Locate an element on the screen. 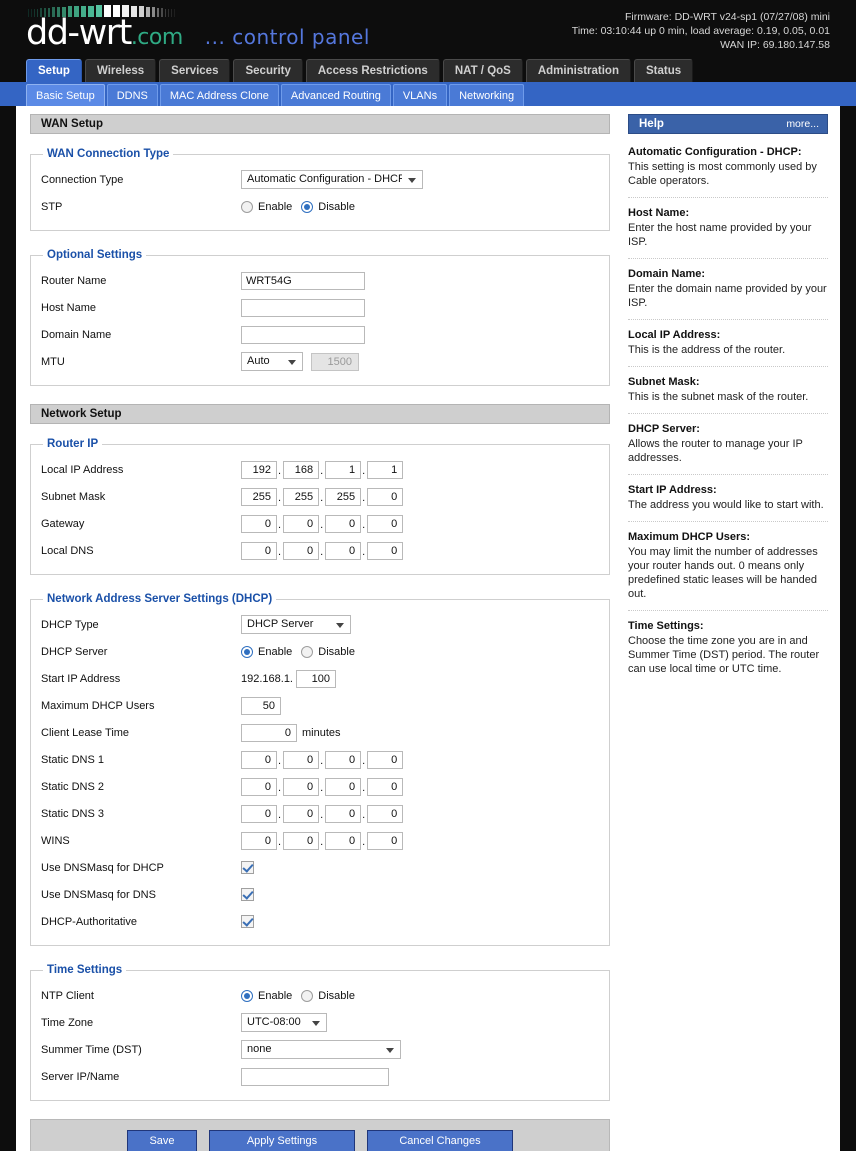  sub-tab-ddns: DDNS is located at coordinates (132, 94).